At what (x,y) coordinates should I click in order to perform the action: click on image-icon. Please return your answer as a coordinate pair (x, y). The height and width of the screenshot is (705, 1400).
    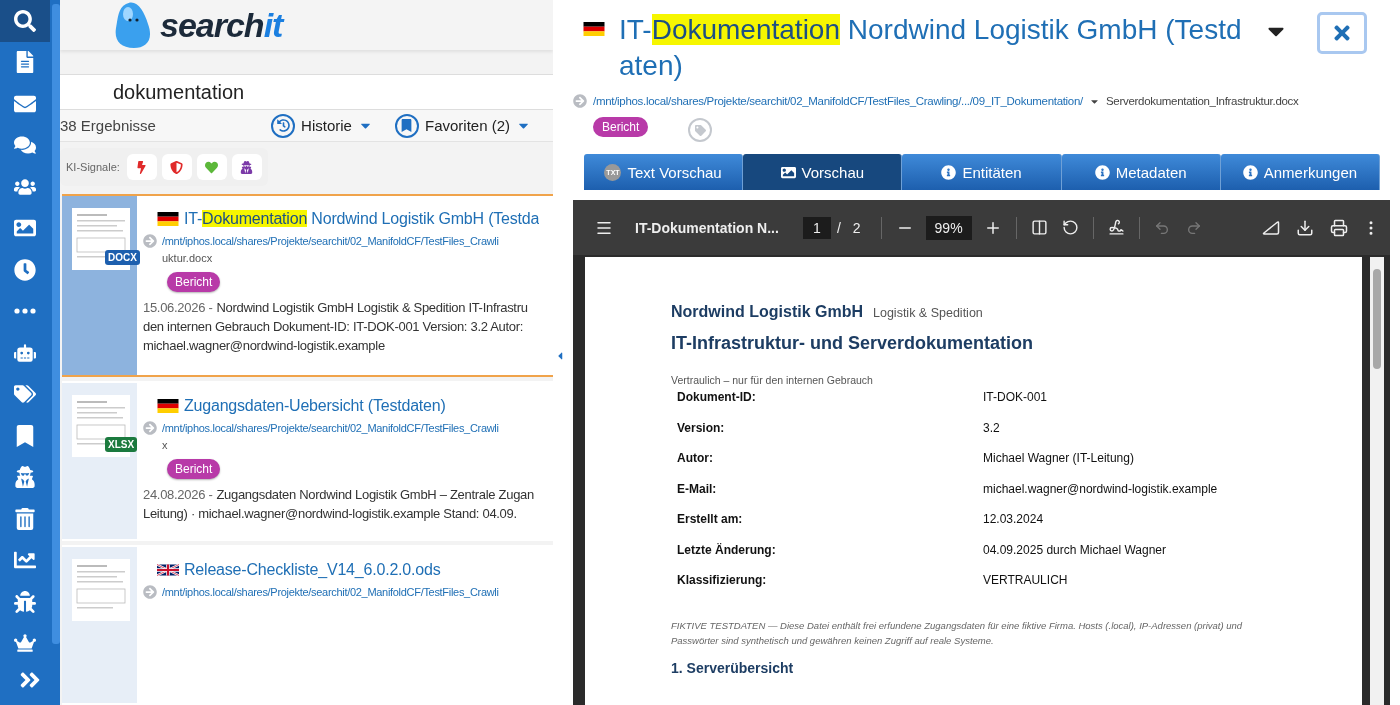
    Looking at the image, I should click on (788, 172).